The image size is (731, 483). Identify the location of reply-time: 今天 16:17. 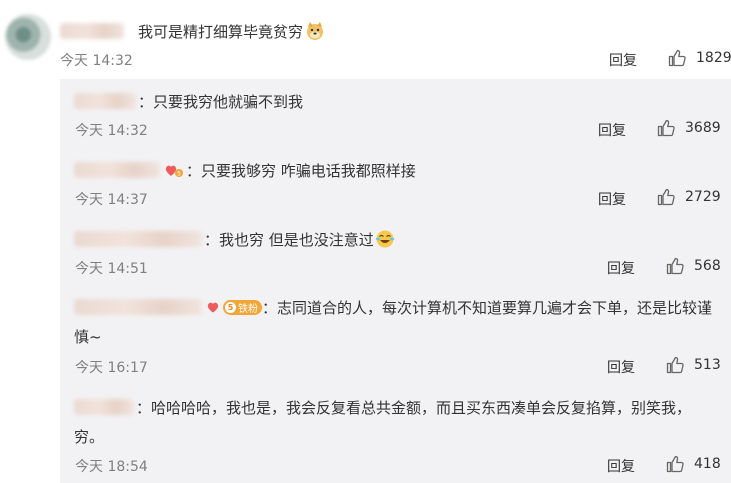
(111, 368).